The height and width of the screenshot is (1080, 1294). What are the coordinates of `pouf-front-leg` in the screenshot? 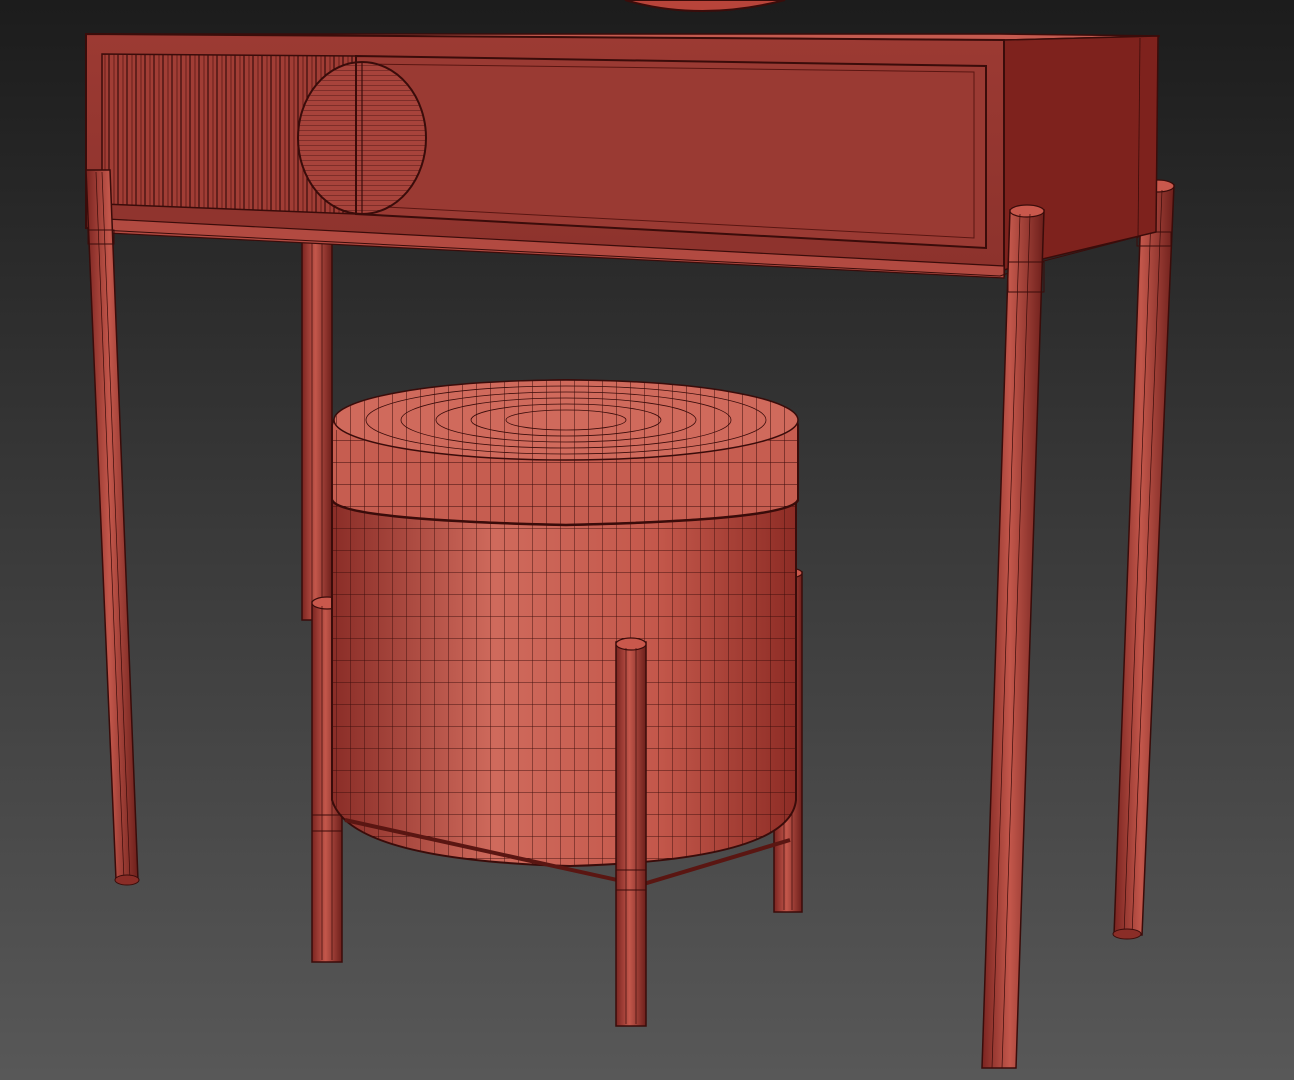 It's located at (631, 832).